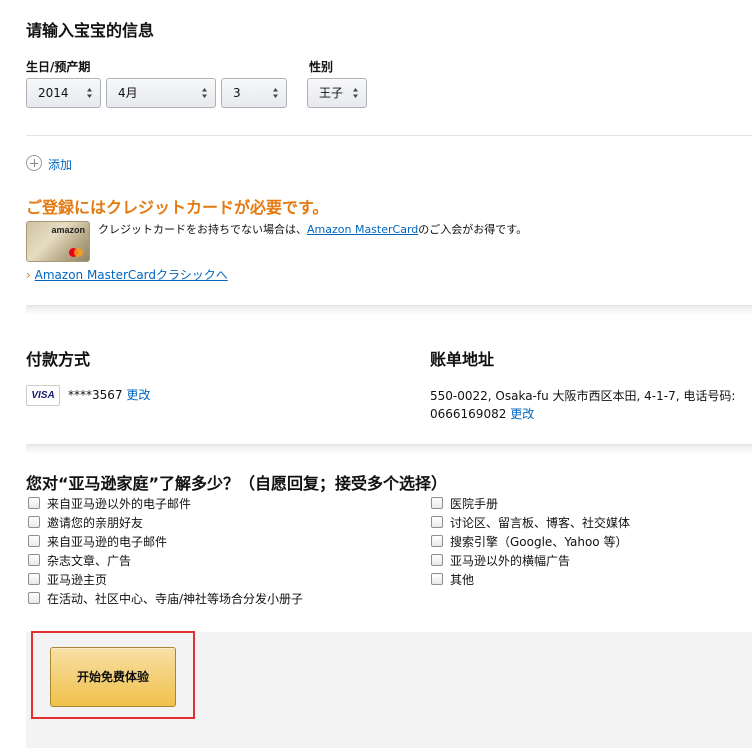  What do you see at coordinates (237, 483) in the screenshot?
I see `survey-question: 您对“亚马逊家庭”了解多少？（自愿回复；接受多个选择）` at bounding box center [237, 483].